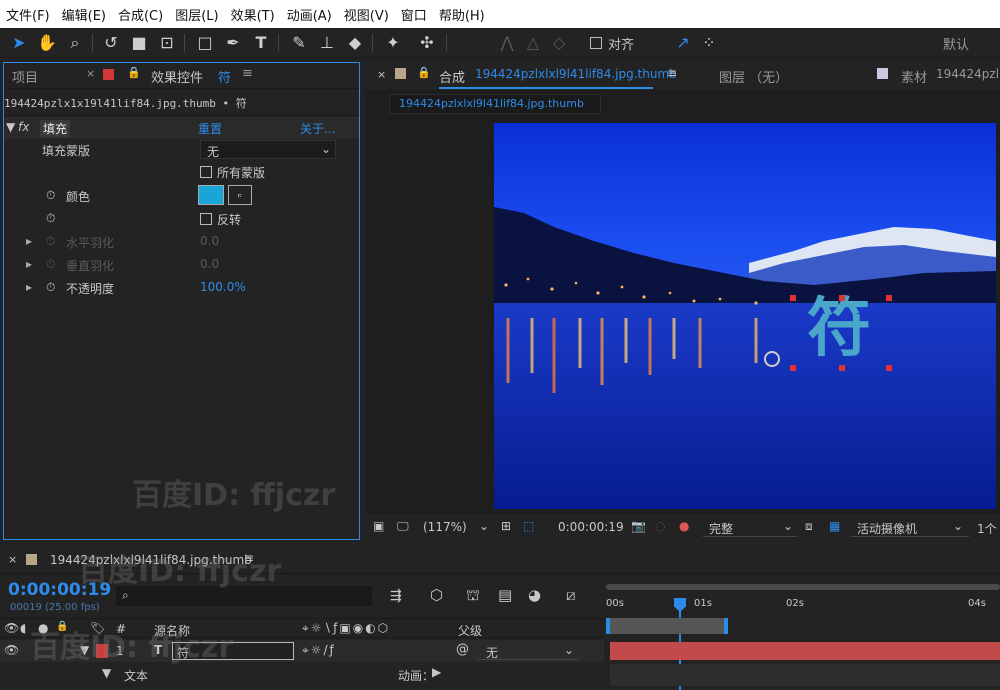 This screenshot has height=690, width=1000. I want to click on menu-help: 帮助(H), so click(462, 14).